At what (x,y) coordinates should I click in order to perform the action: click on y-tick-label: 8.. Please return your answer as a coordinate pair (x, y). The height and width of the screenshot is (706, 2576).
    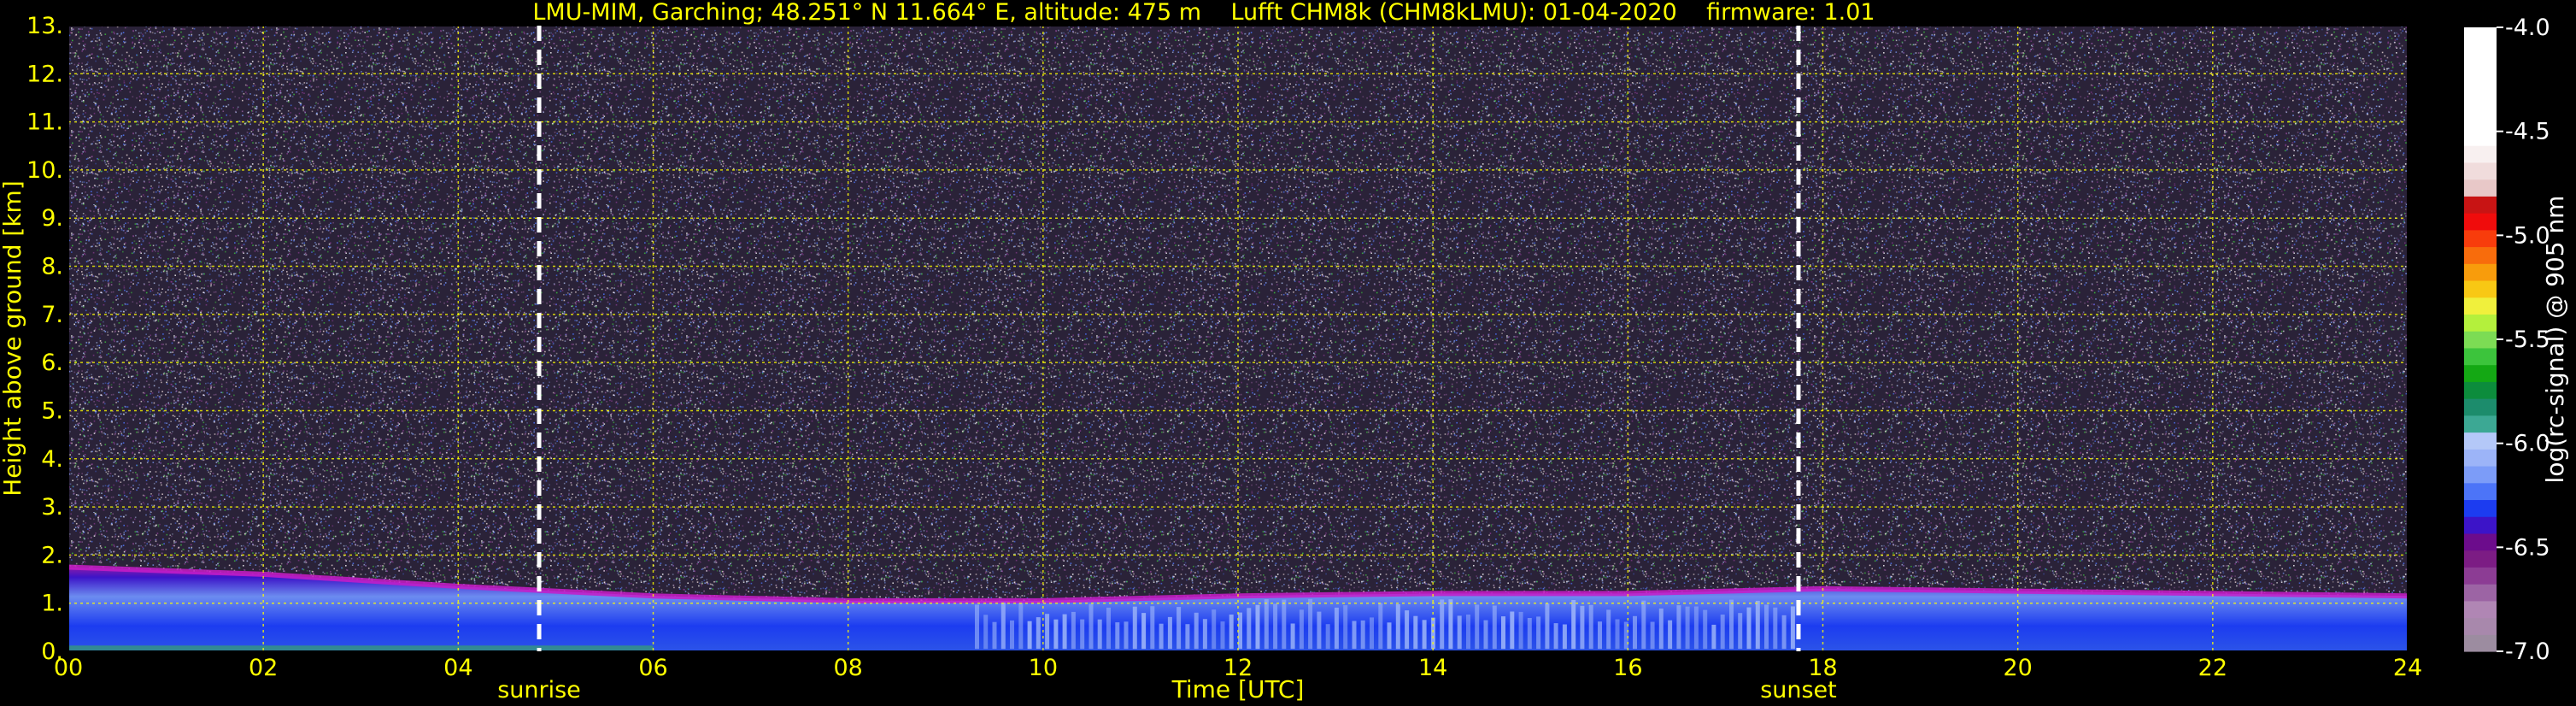
    Looking at the image, I should click on (52, 267).